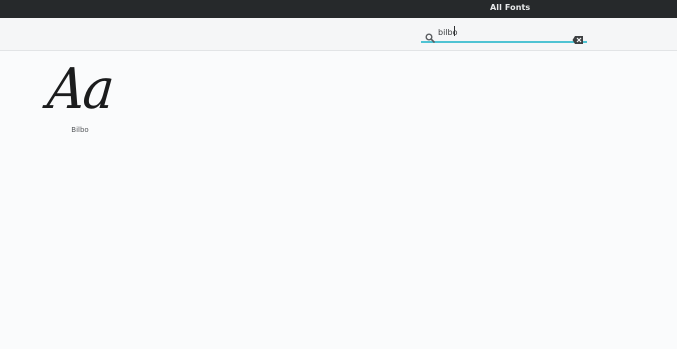 This screenshot has height=349, width=677. What do you see at coordinates (80, 89) in the screenshot?
I see `font-preview: Aa` at bounding box center [80, 89].